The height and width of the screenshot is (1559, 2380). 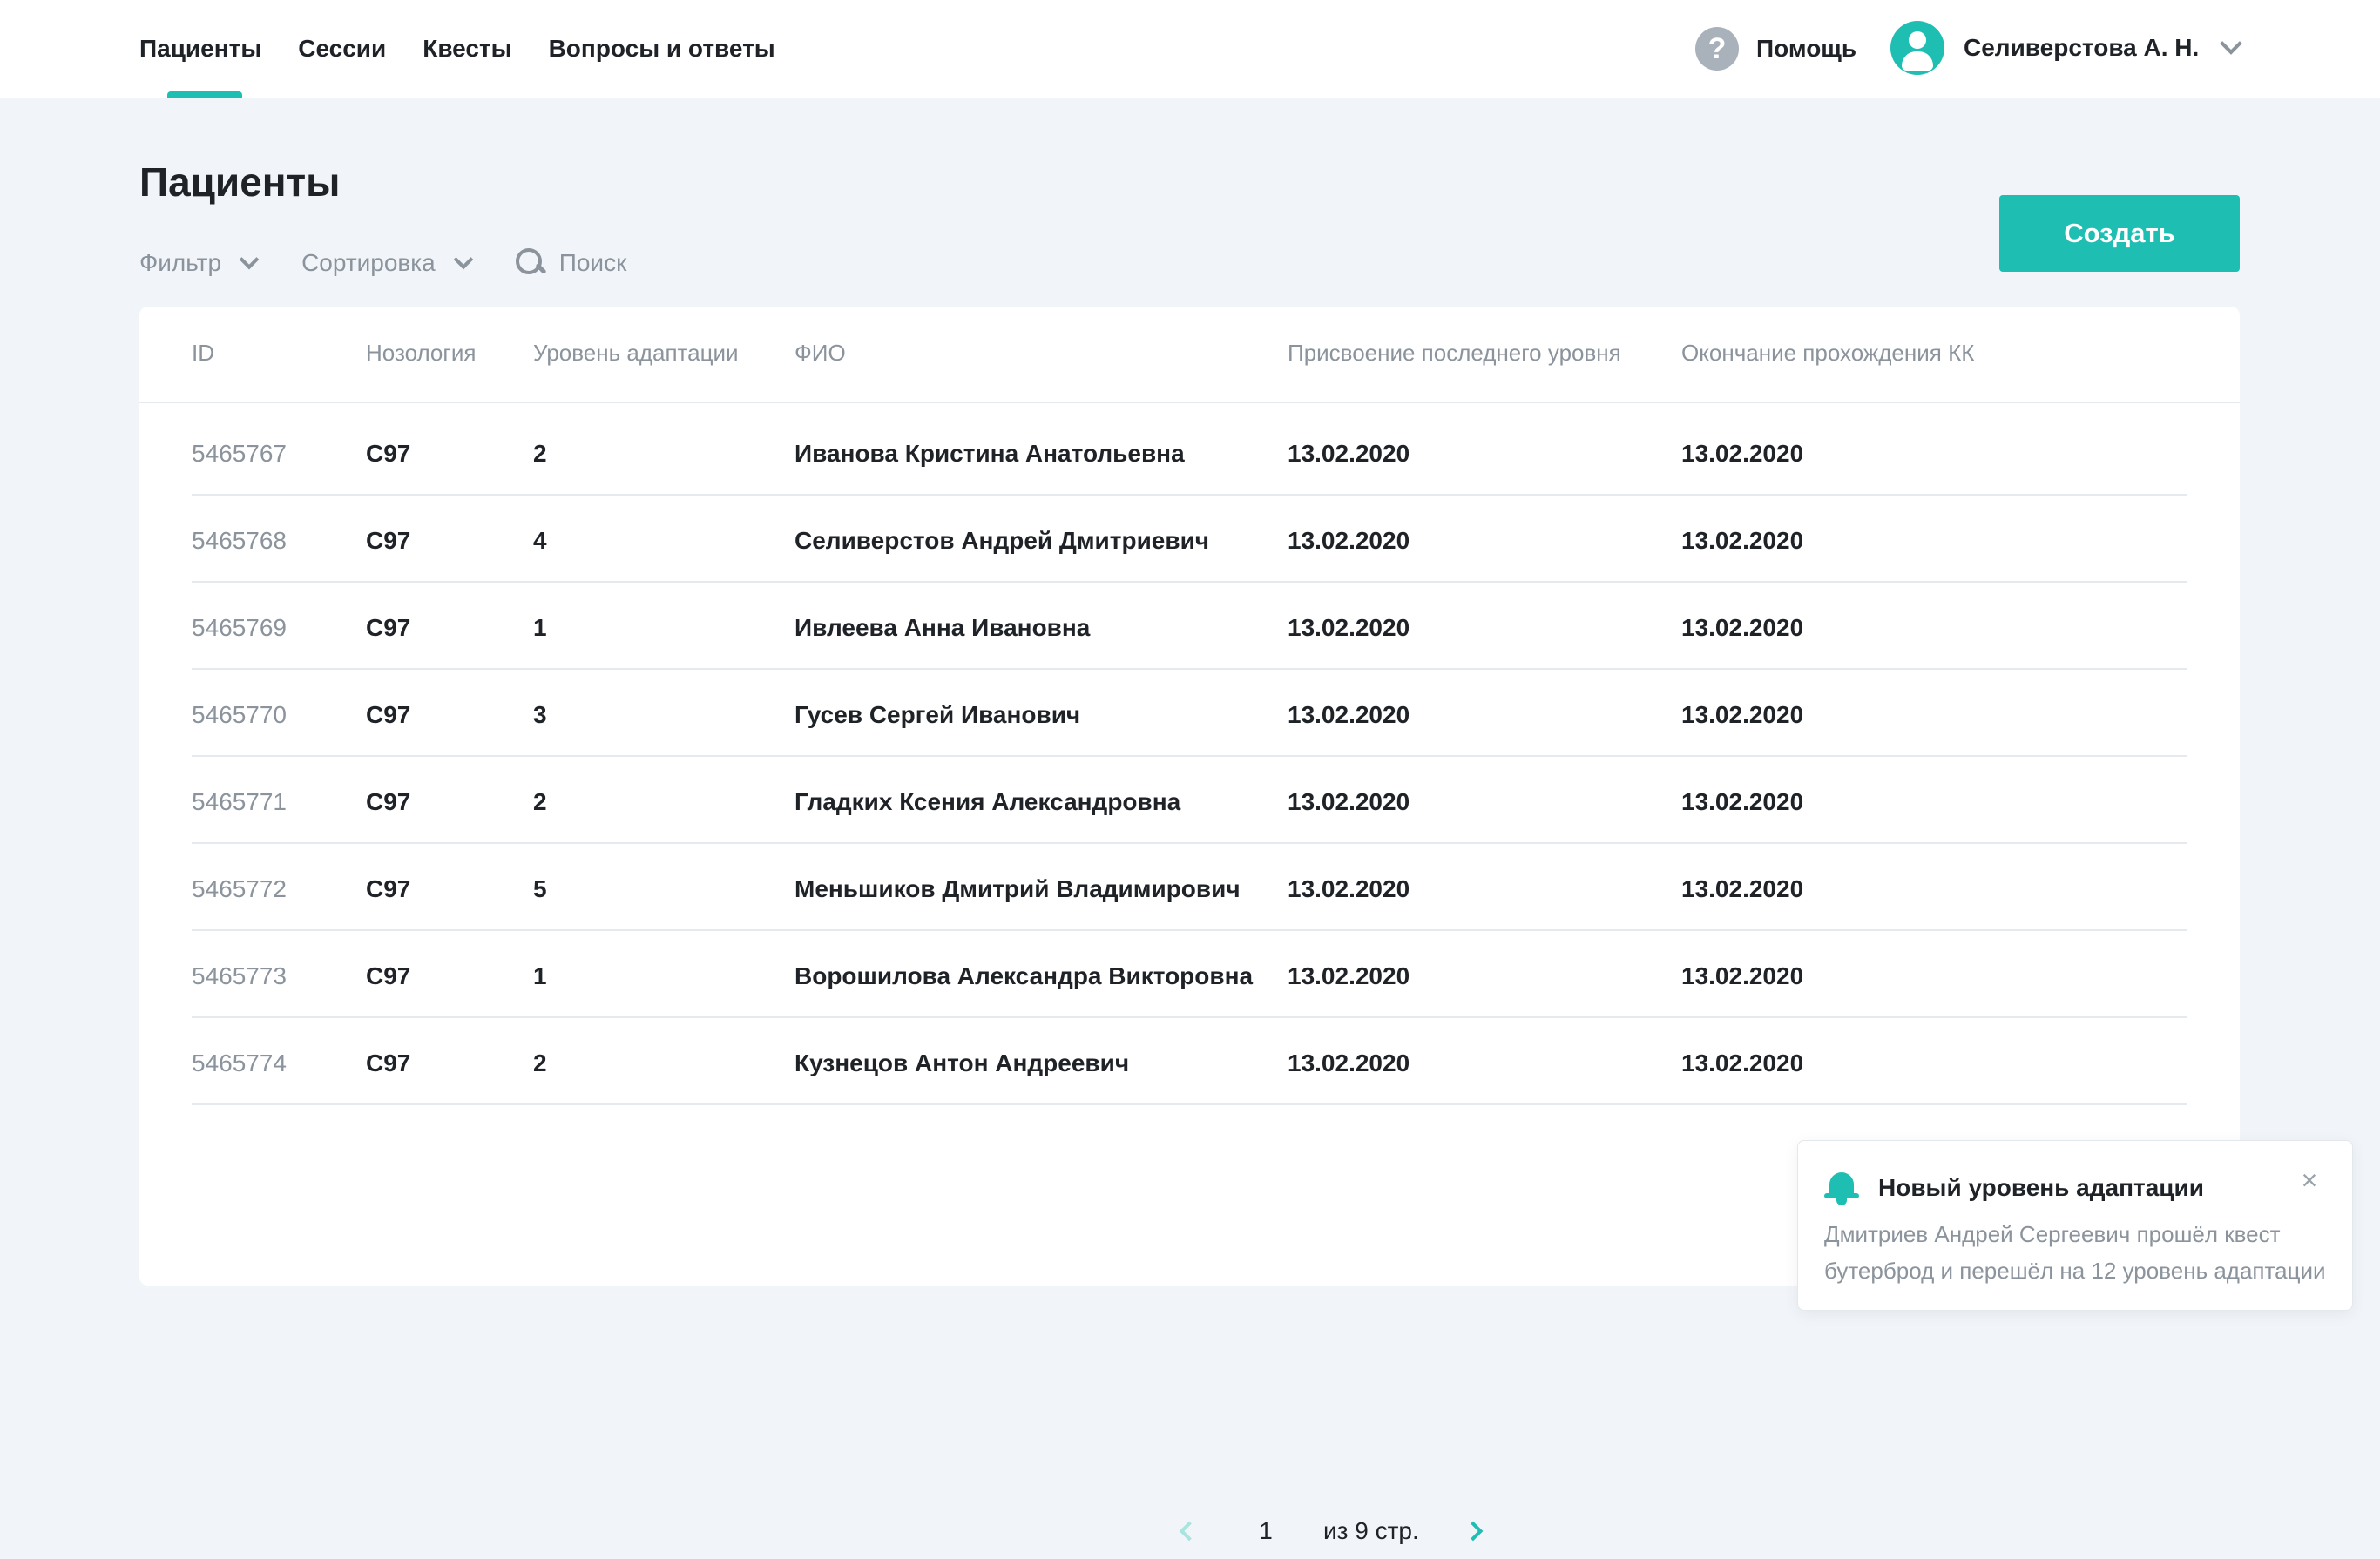 I want to click on sort-label: Сортировка, so click(x=368, y=262).